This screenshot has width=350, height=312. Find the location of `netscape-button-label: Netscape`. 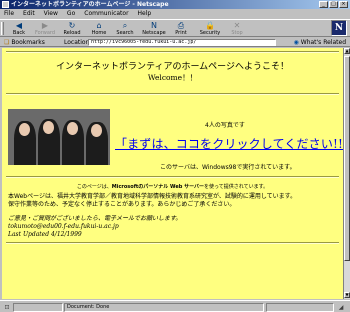

netscape-button-label: Netscape is located at coordinates (154, 33).